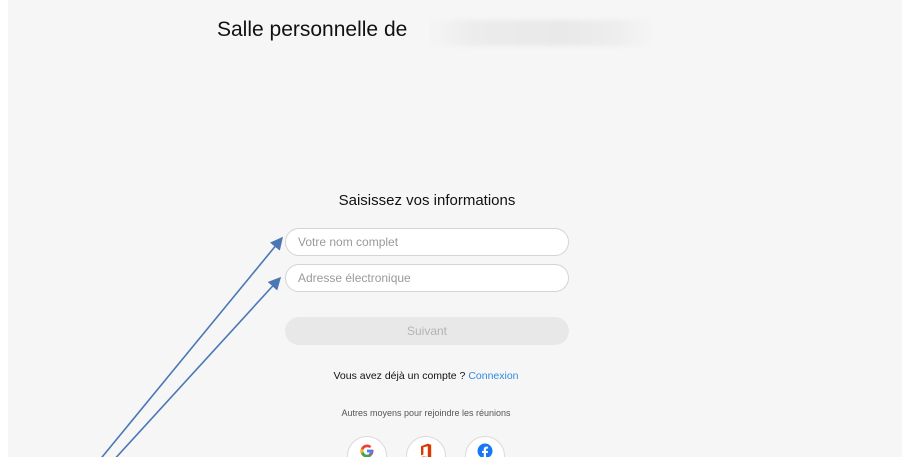 This screenshot has height=457, width=902. Describe the element at coordinates (485, 450) in the screenshot. I see `facebook-icon` at that location.